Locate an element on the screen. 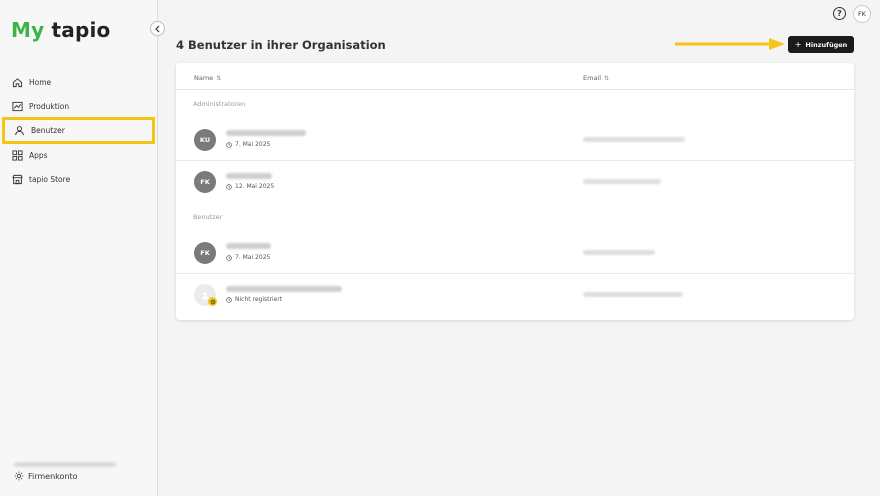  column-header-email: Email ⇅ is located at coordinates (596, 78).